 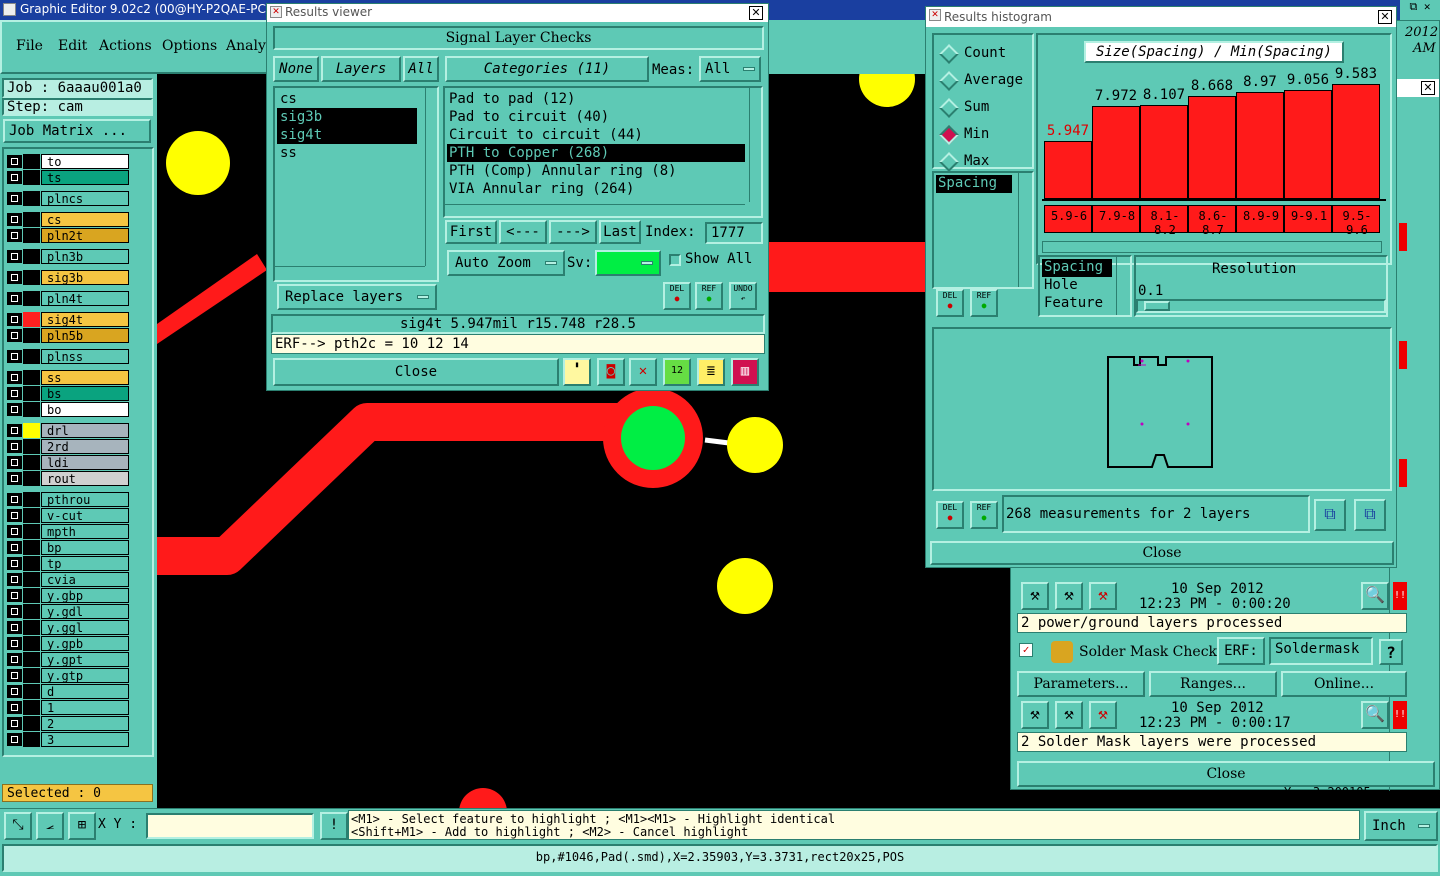 What do you see at coordinates (85, 499) in the screenshot?
I see `layer-name: pthrou` at bounding box center [85, 499].